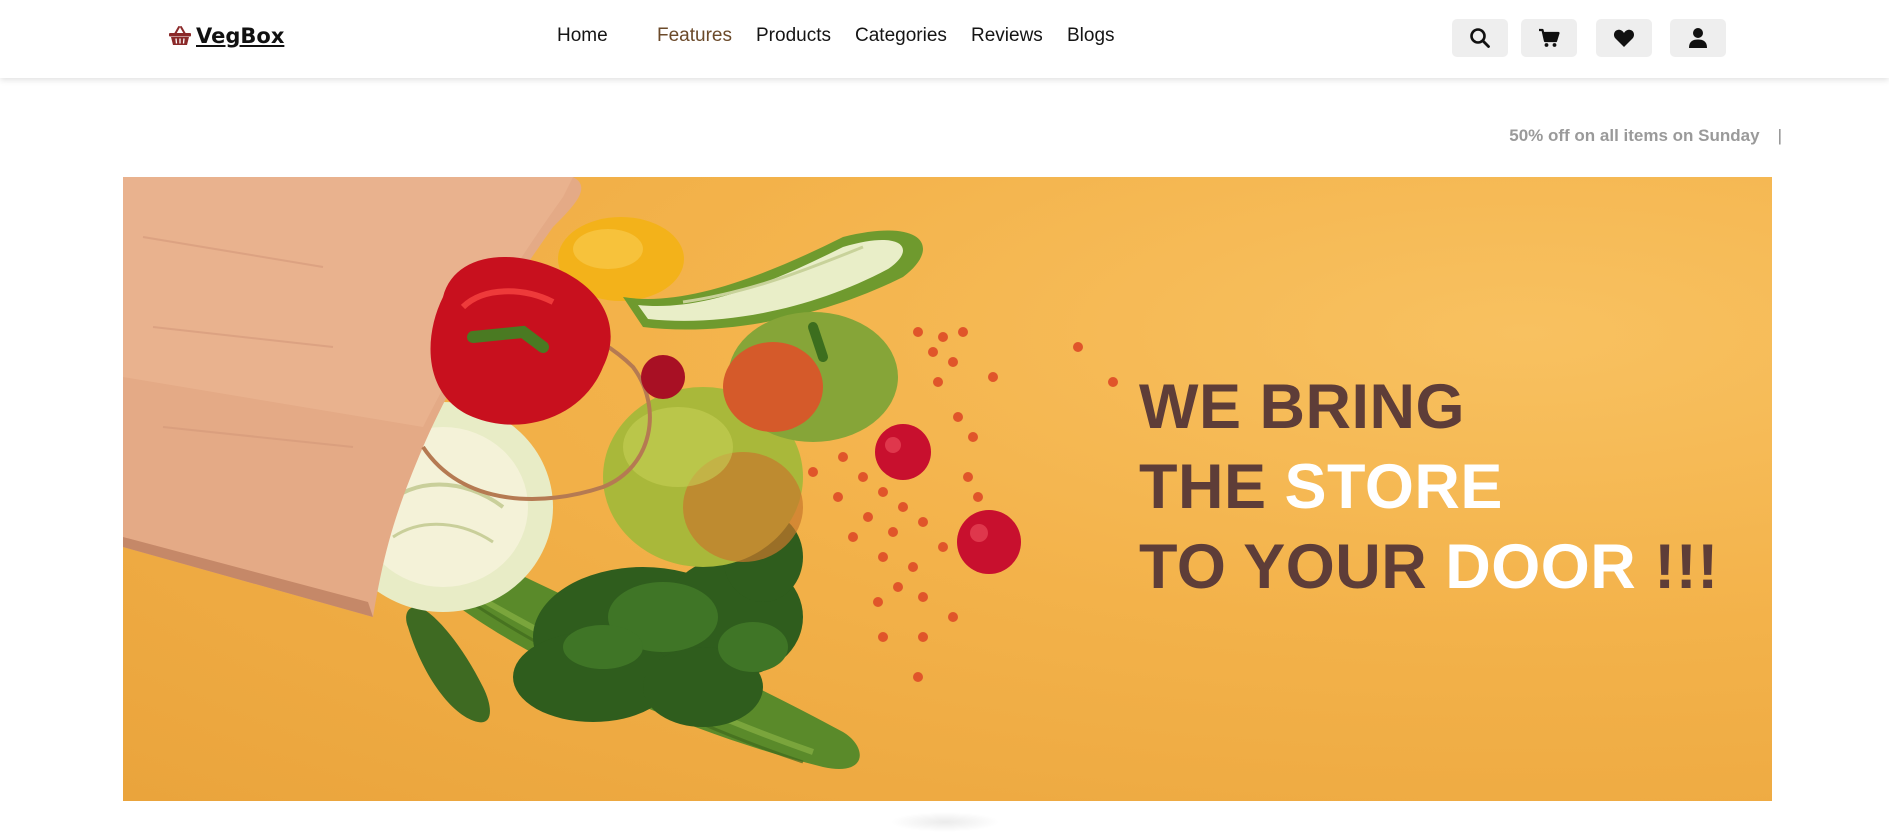 This screenshot has height=832, width=1889. I want to click on nav-reviews: Reviews, so click(1007, 36).